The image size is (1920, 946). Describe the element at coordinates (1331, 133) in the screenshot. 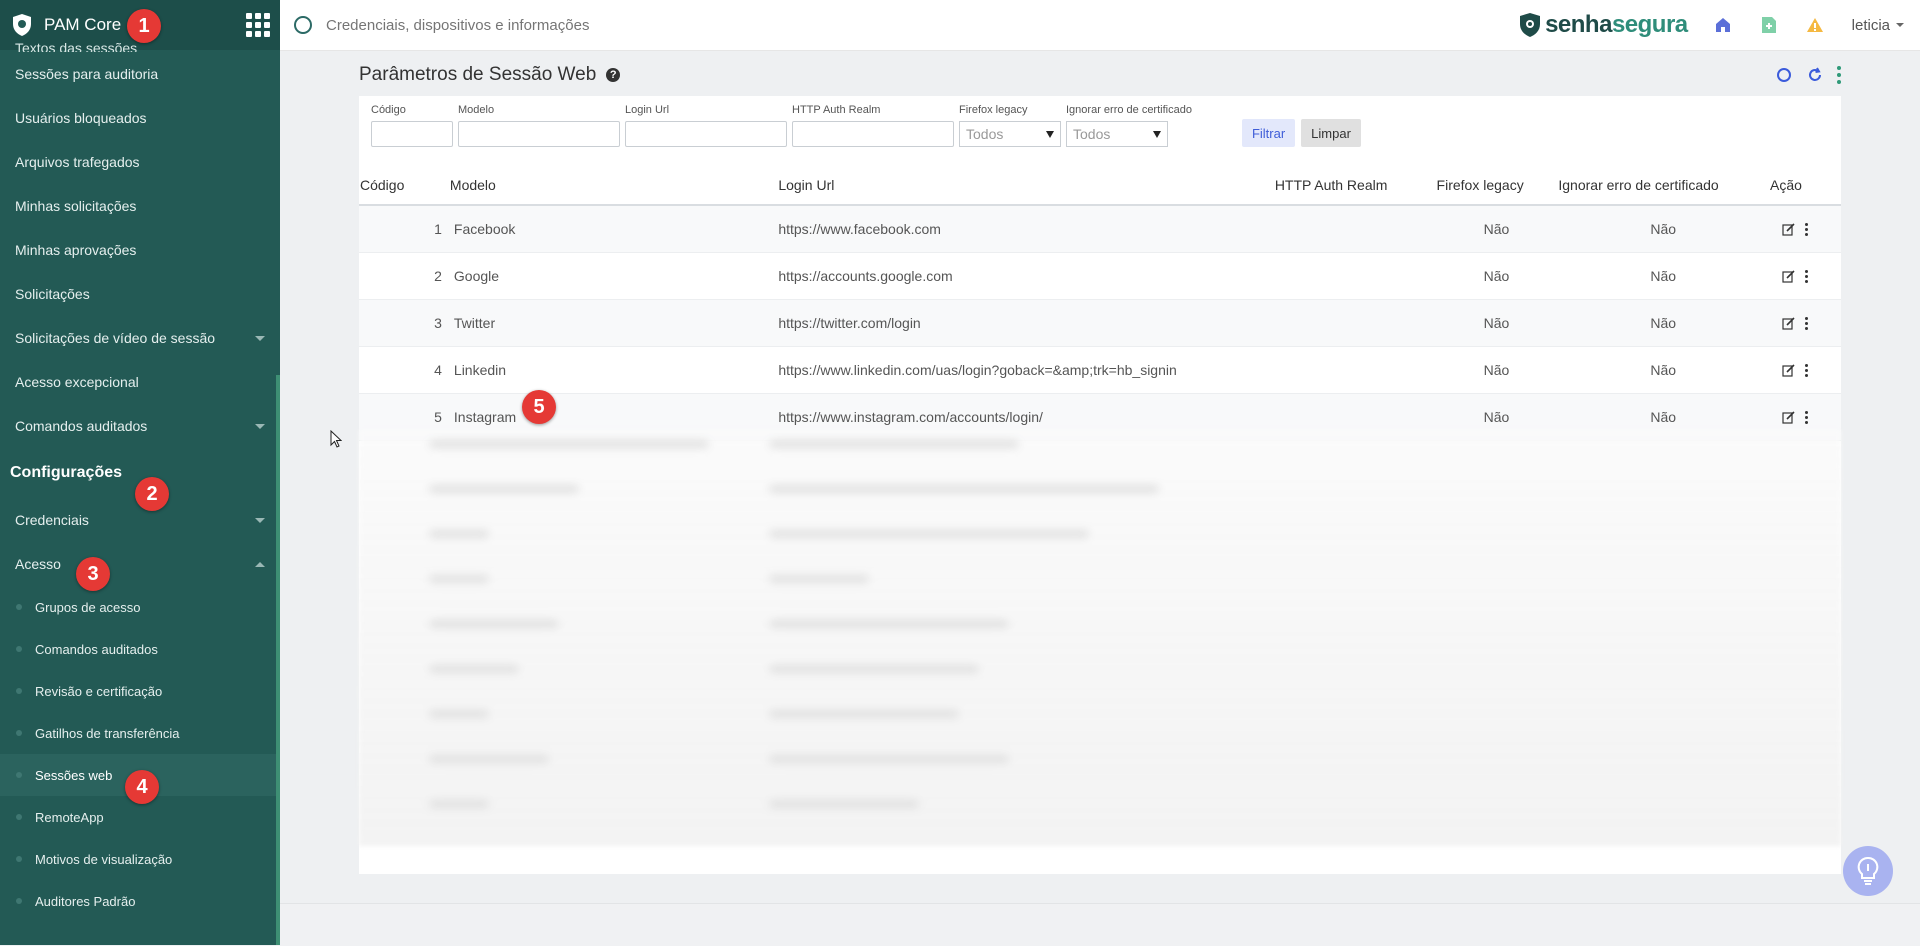

I see `clear-button: Limpar` at that location.